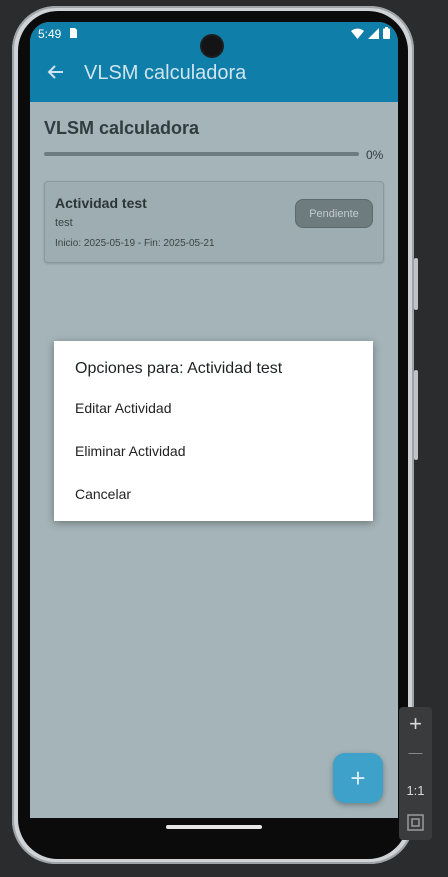 This screenshot has width=448, height=877. Describe the element at coordinates (101, 203) in the screenshot. I see `activity-title: Actividad test` at that location.